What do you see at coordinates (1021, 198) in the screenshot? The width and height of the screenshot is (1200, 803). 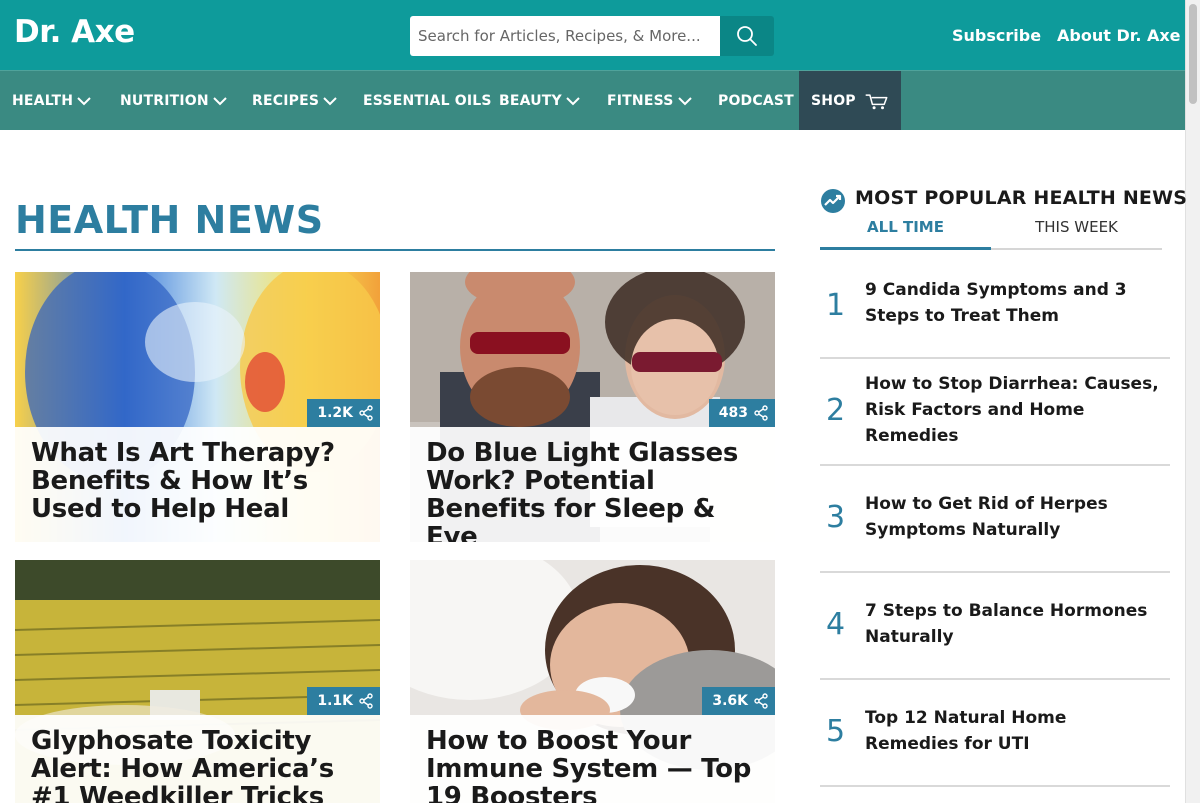 I see `sidebar-title: MOST POPULAR HEALTH NEWS` at bounding box center [1021, 198].